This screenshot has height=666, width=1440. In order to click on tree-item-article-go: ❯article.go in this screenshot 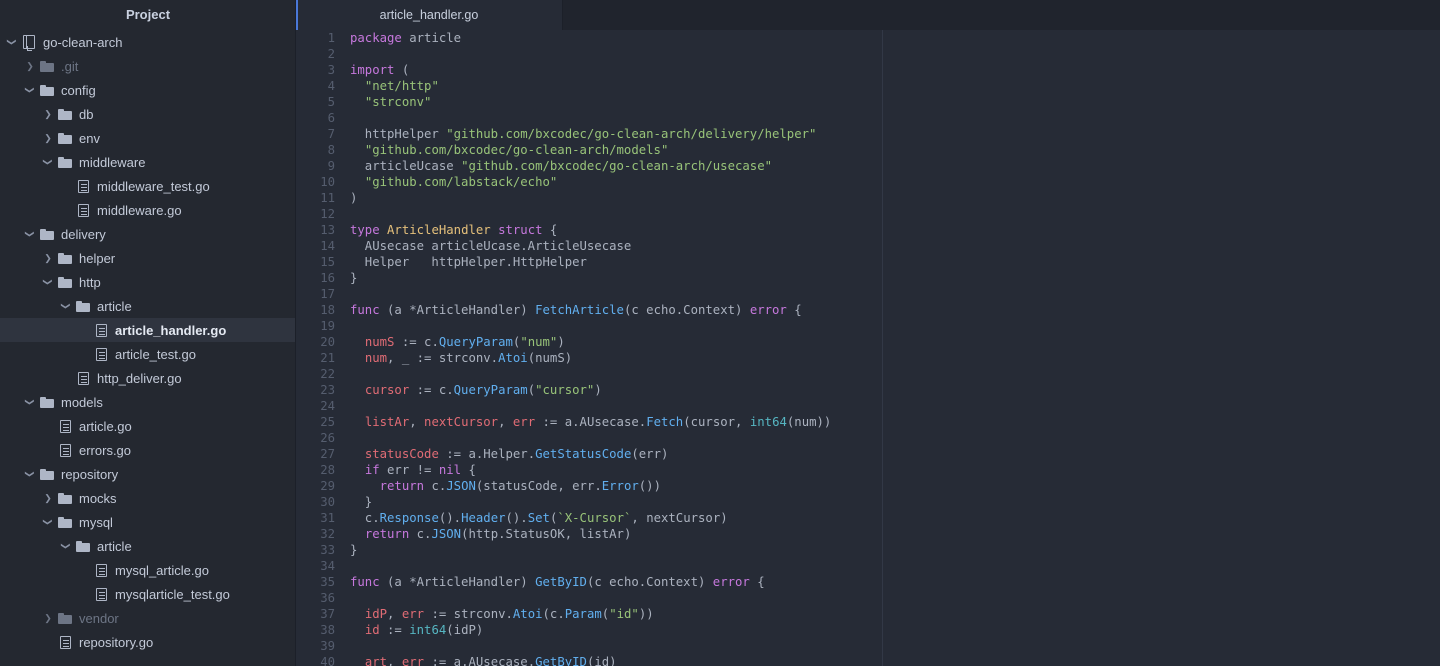, I will do `click(148, 426)`.